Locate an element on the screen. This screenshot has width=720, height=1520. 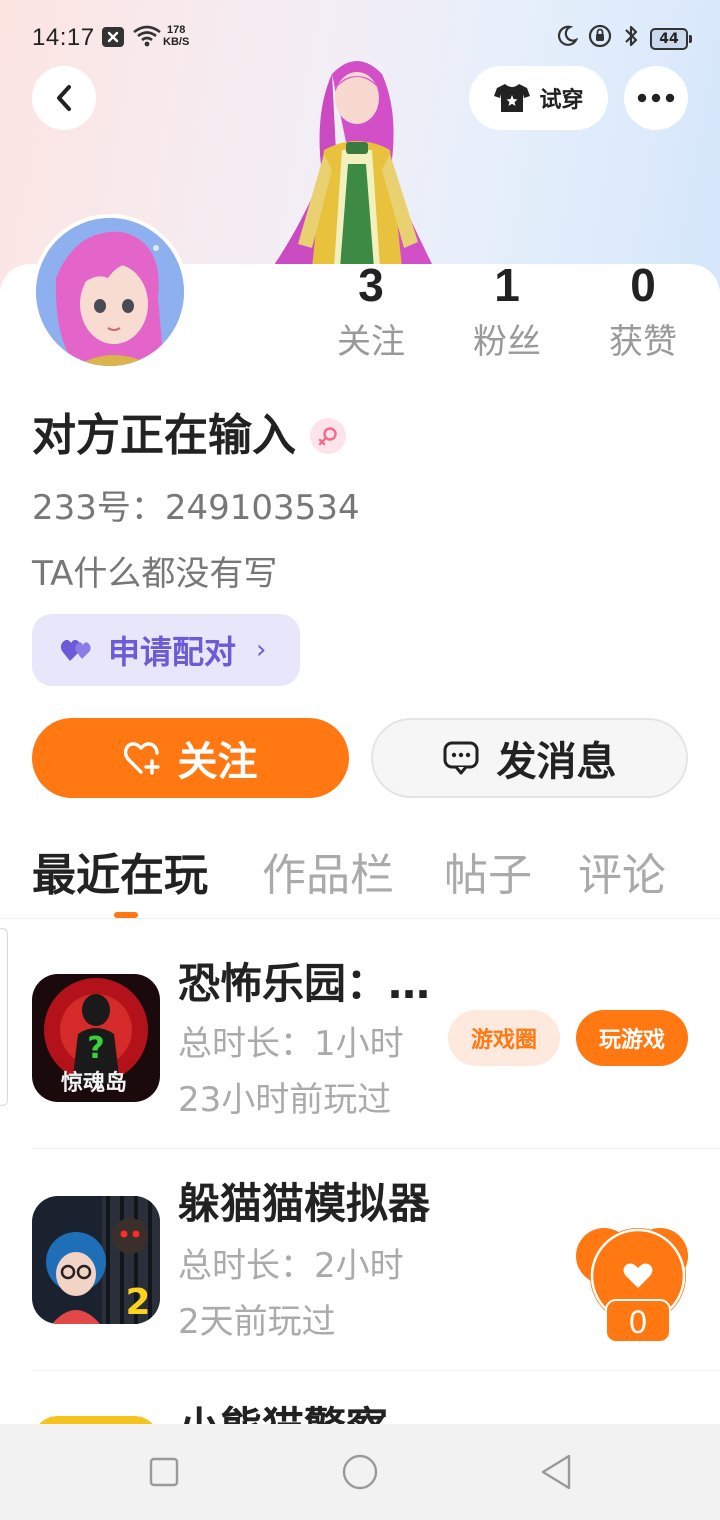
bluetooth-icon is located at coordinates (631, 39).